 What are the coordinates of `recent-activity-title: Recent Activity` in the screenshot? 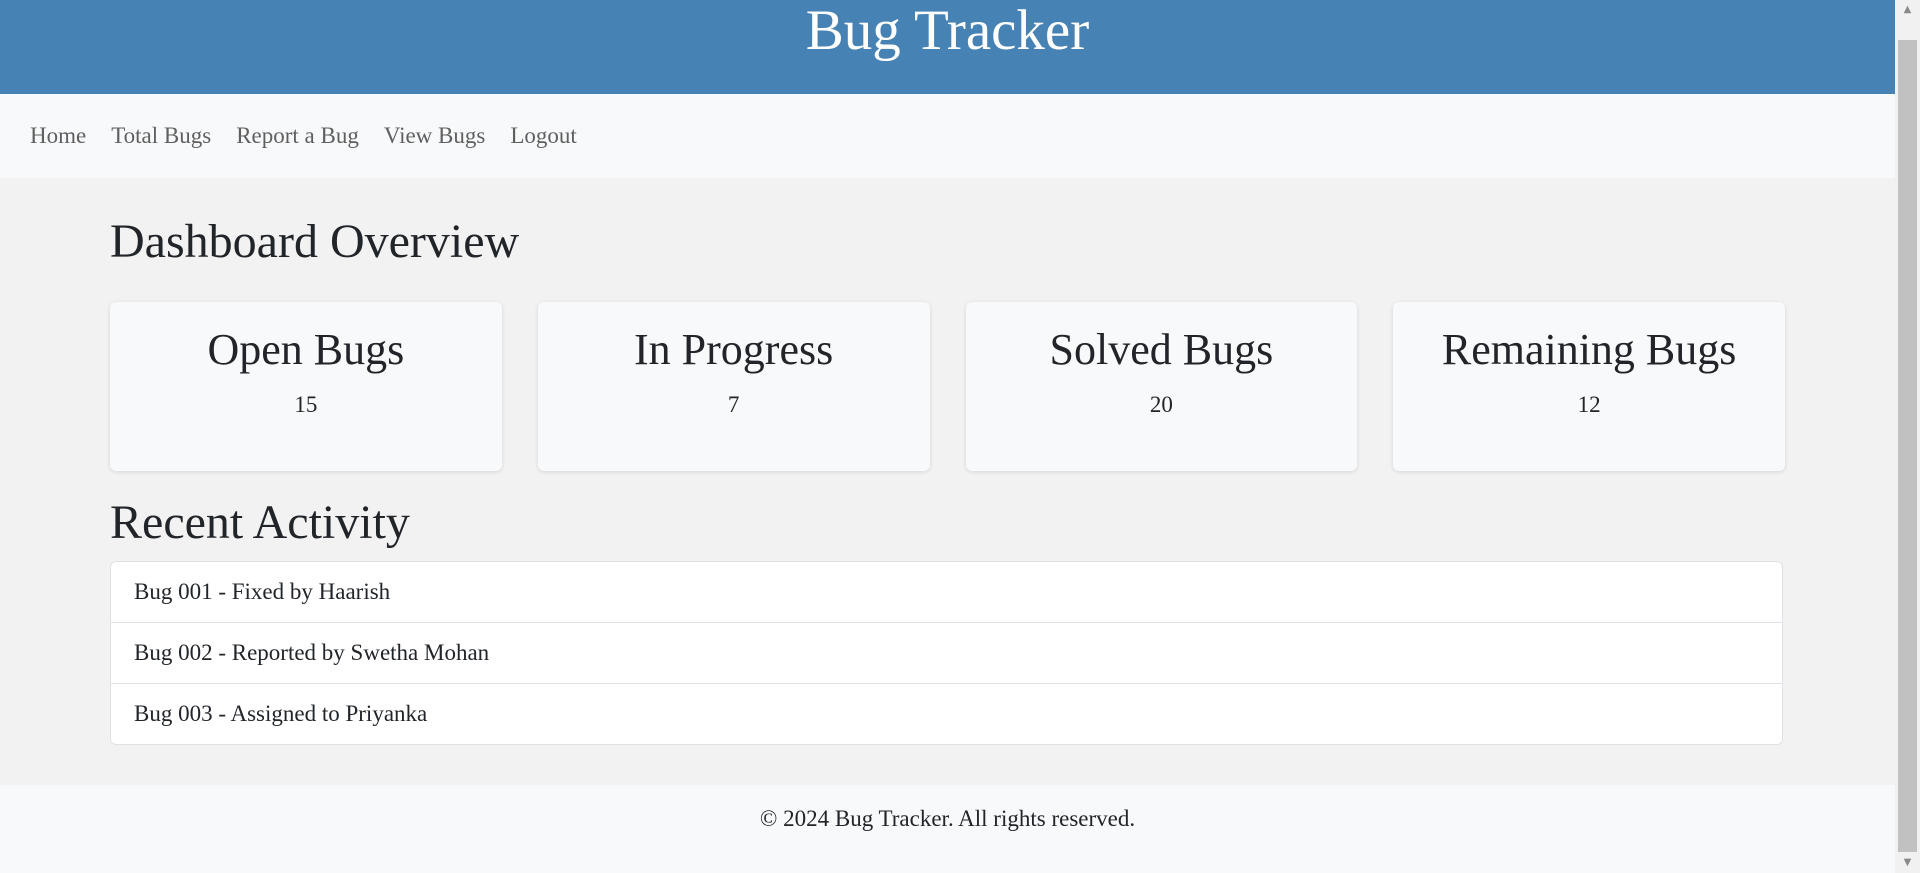 It's located at (260, 522).